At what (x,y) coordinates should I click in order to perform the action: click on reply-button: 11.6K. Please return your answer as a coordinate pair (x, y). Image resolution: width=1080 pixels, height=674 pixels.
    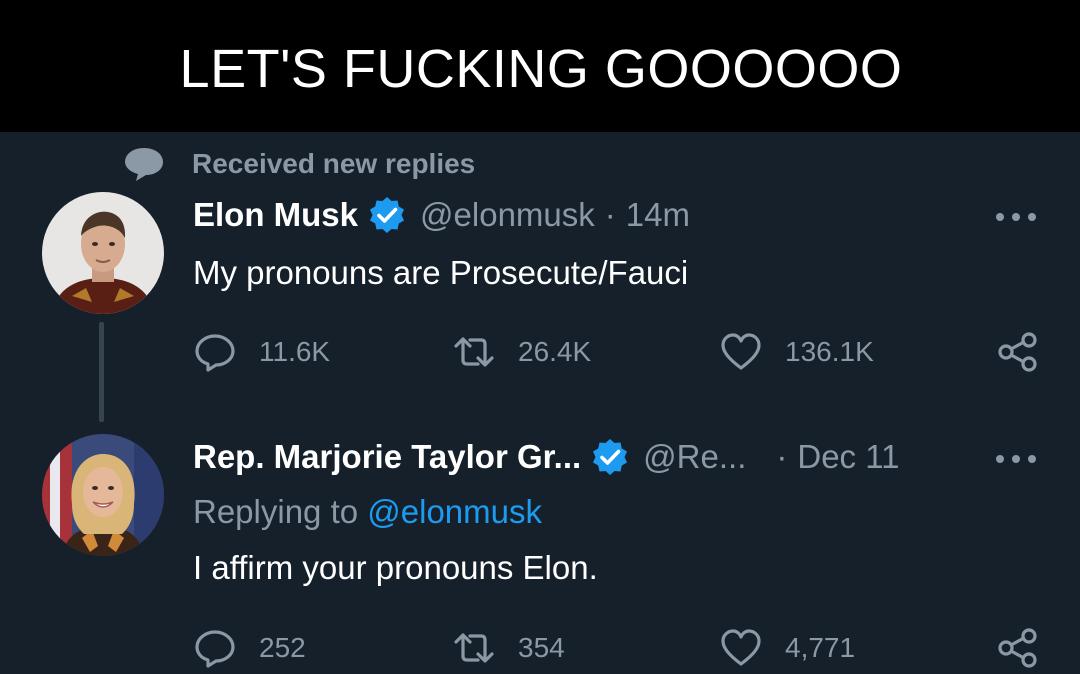
    Looking at the image, I should click on (261, 352).